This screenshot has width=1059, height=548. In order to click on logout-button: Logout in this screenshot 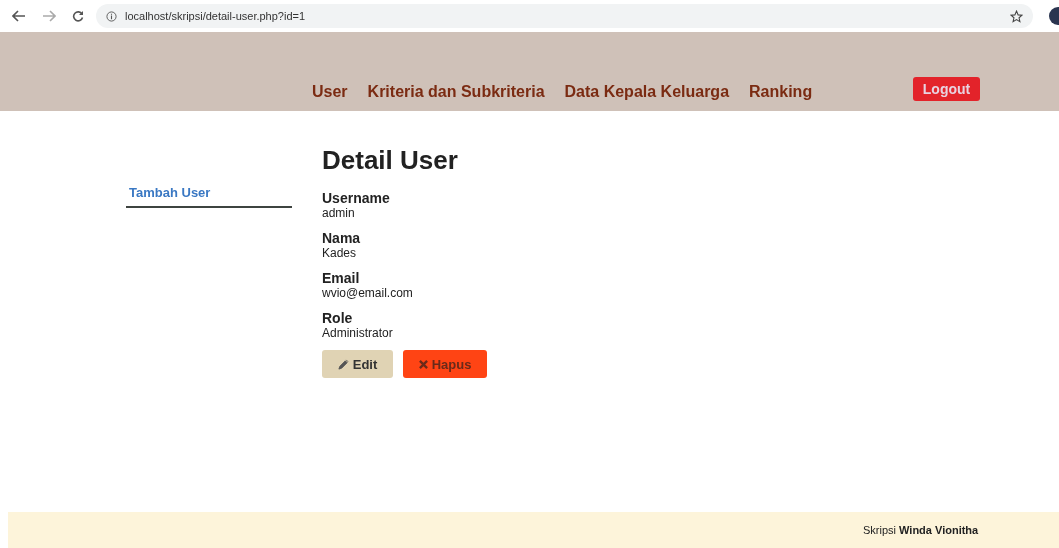, I will do `click(946, 89)`.